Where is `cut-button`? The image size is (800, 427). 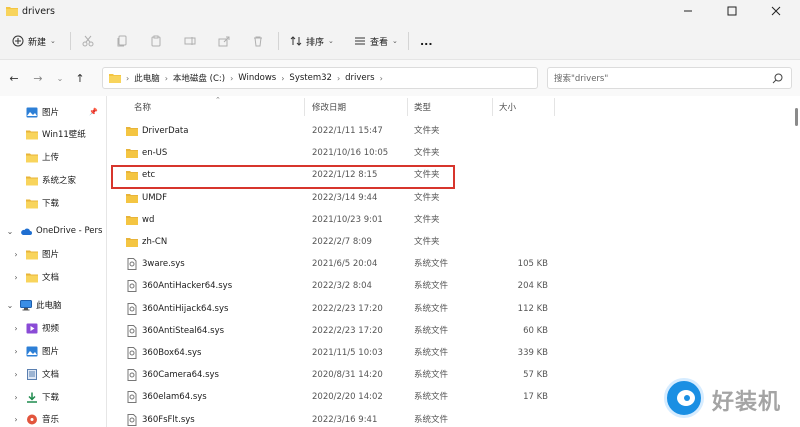
cut-button is located at coordinates (88, 41).